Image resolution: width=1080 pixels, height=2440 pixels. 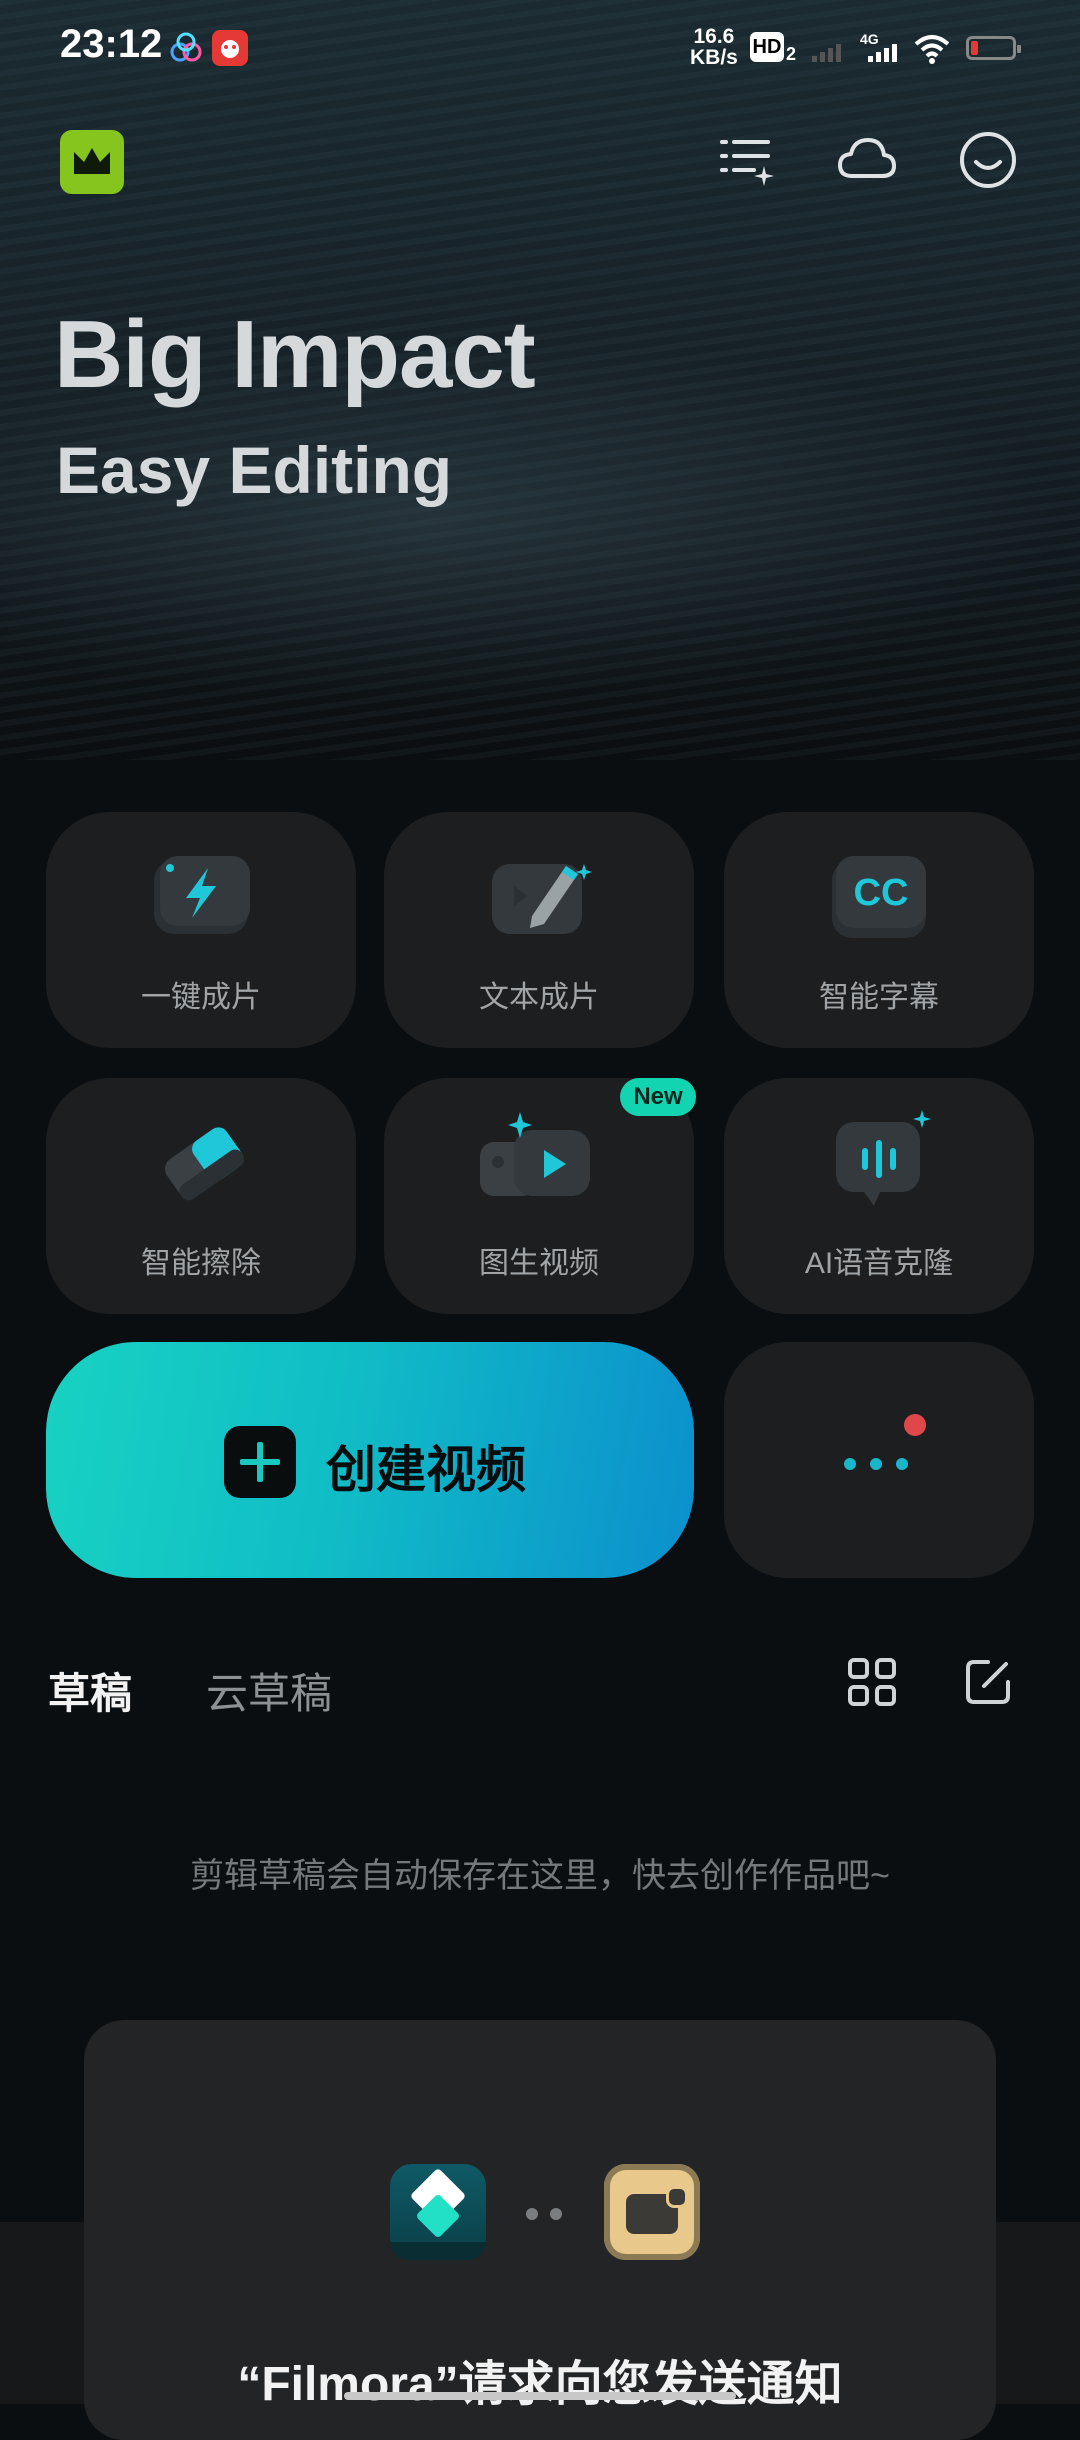 What do you see at coordinates (90, 1690) in the screenshot?
I see `tab-drafts: 草稿` at bounding box center [90, 1690].